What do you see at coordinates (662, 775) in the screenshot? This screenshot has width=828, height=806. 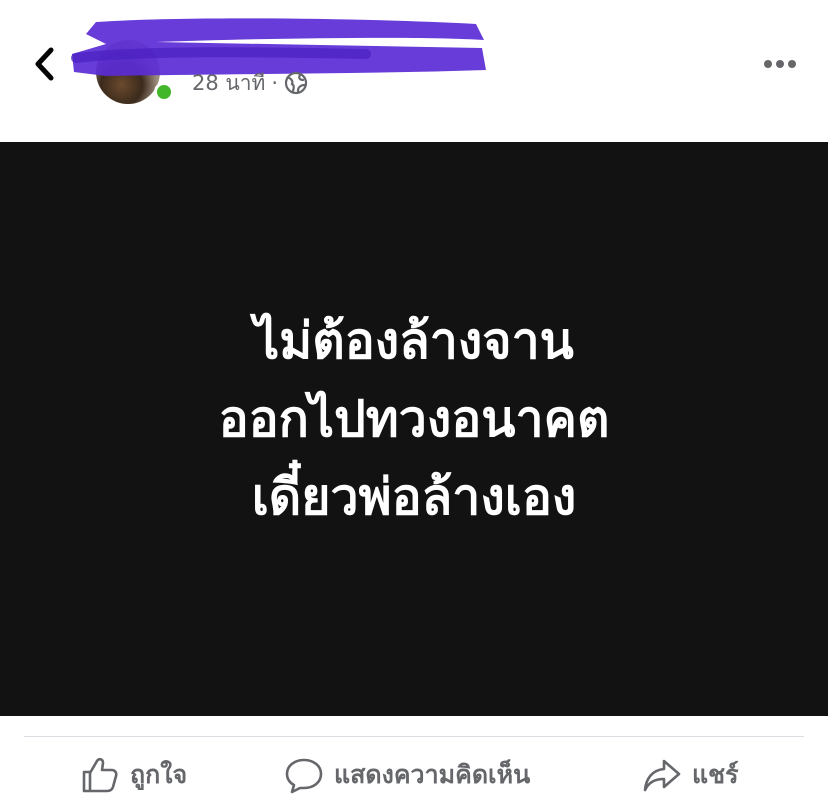 I see `share-arrow-icon` at bounding box center [662, 775].